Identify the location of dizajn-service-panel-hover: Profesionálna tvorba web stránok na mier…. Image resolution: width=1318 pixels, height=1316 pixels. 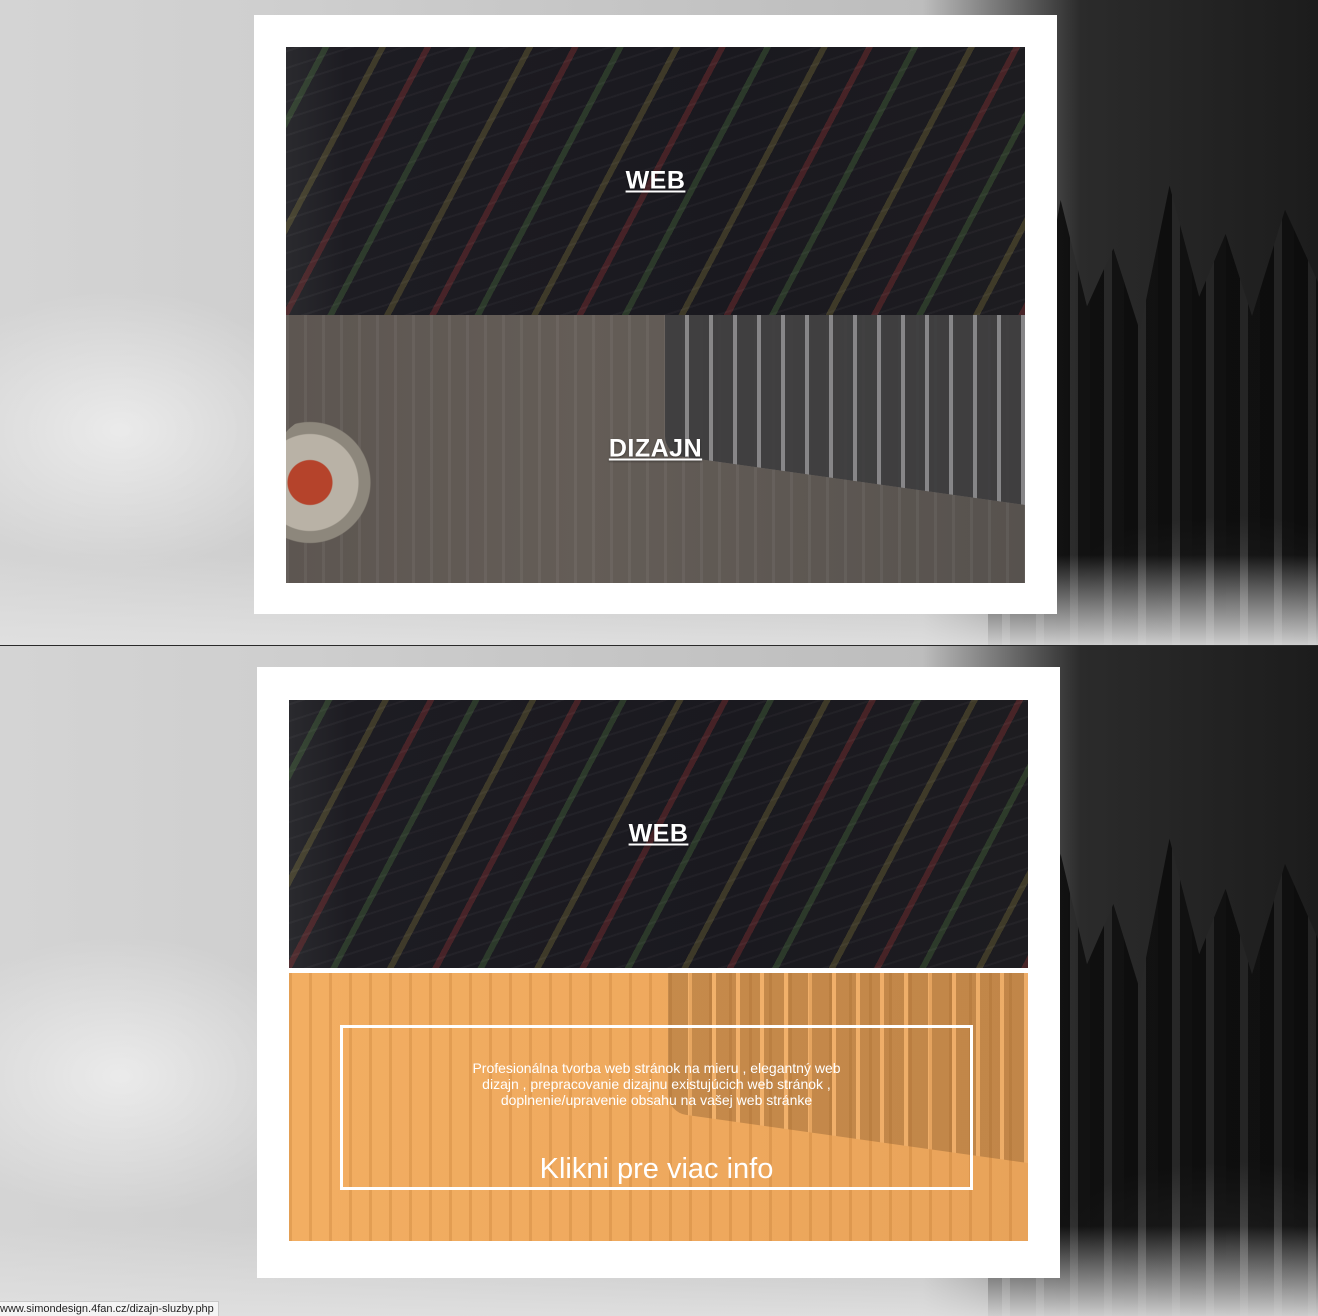
(658, 1107).